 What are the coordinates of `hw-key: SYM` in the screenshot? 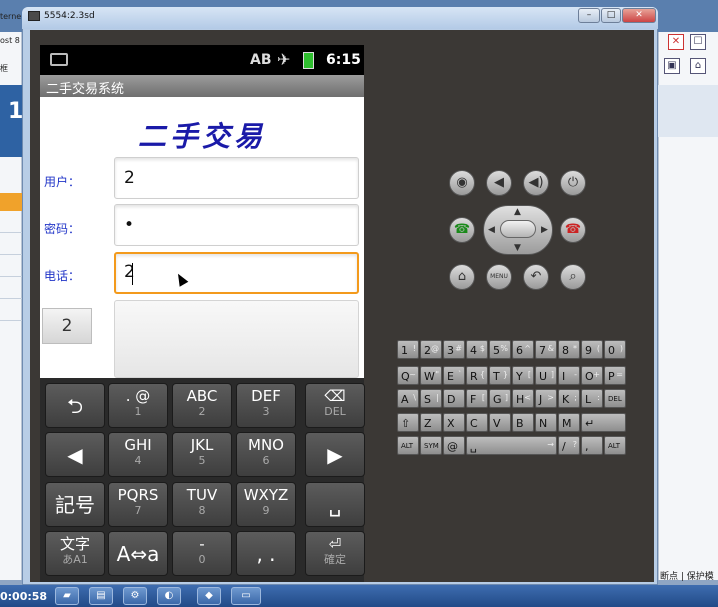 It's located at (431, 445).